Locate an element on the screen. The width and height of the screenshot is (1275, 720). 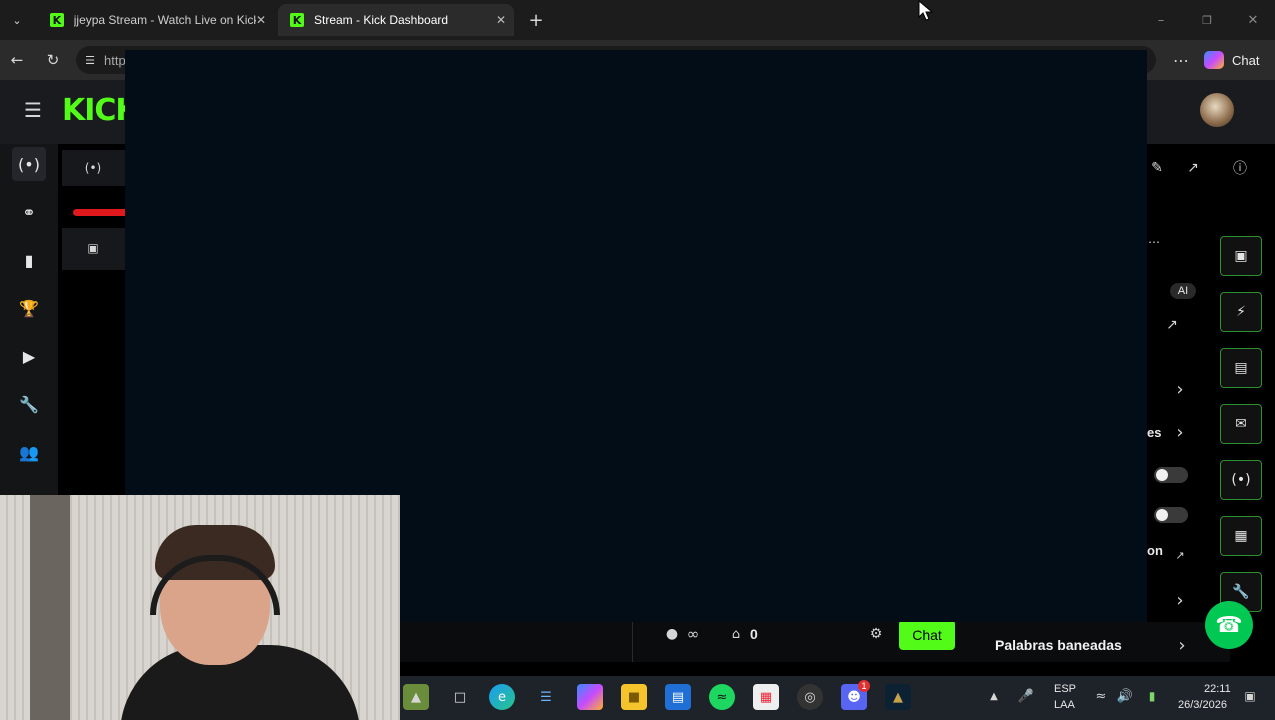
notes-icon: ▤ is located at coordinates (1241, 368).